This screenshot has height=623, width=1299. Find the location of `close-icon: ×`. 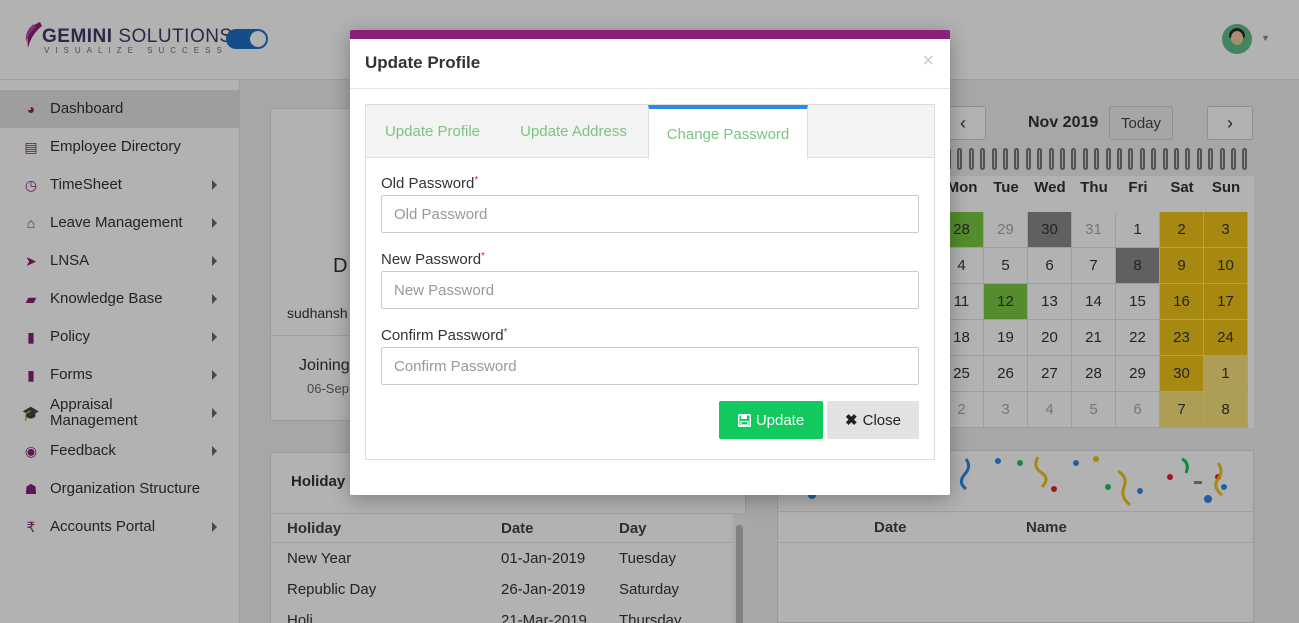

close-icon: × is located at coordinates (928, 61).